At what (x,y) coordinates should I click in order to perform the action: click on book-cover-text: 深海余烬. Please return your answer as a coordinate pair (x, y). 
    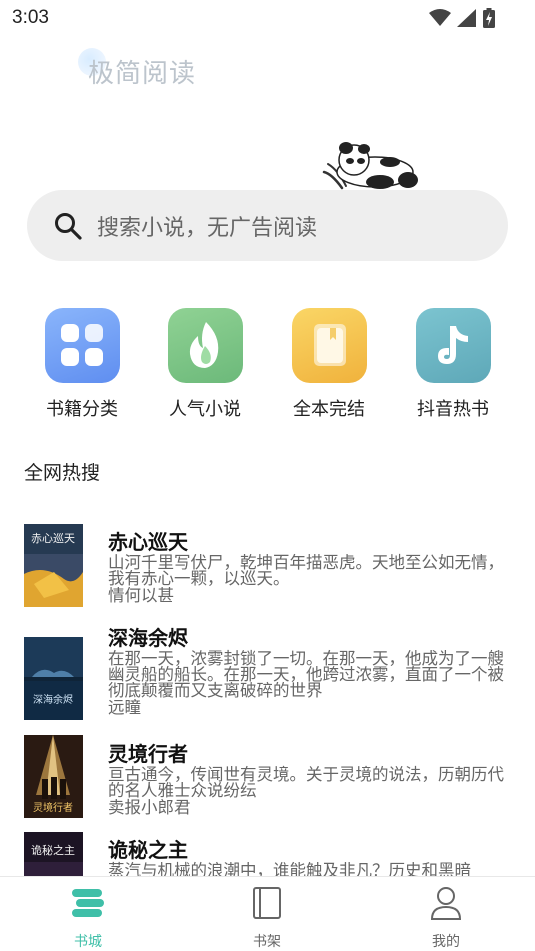
    Looking at the image, I should click on (53, 699).